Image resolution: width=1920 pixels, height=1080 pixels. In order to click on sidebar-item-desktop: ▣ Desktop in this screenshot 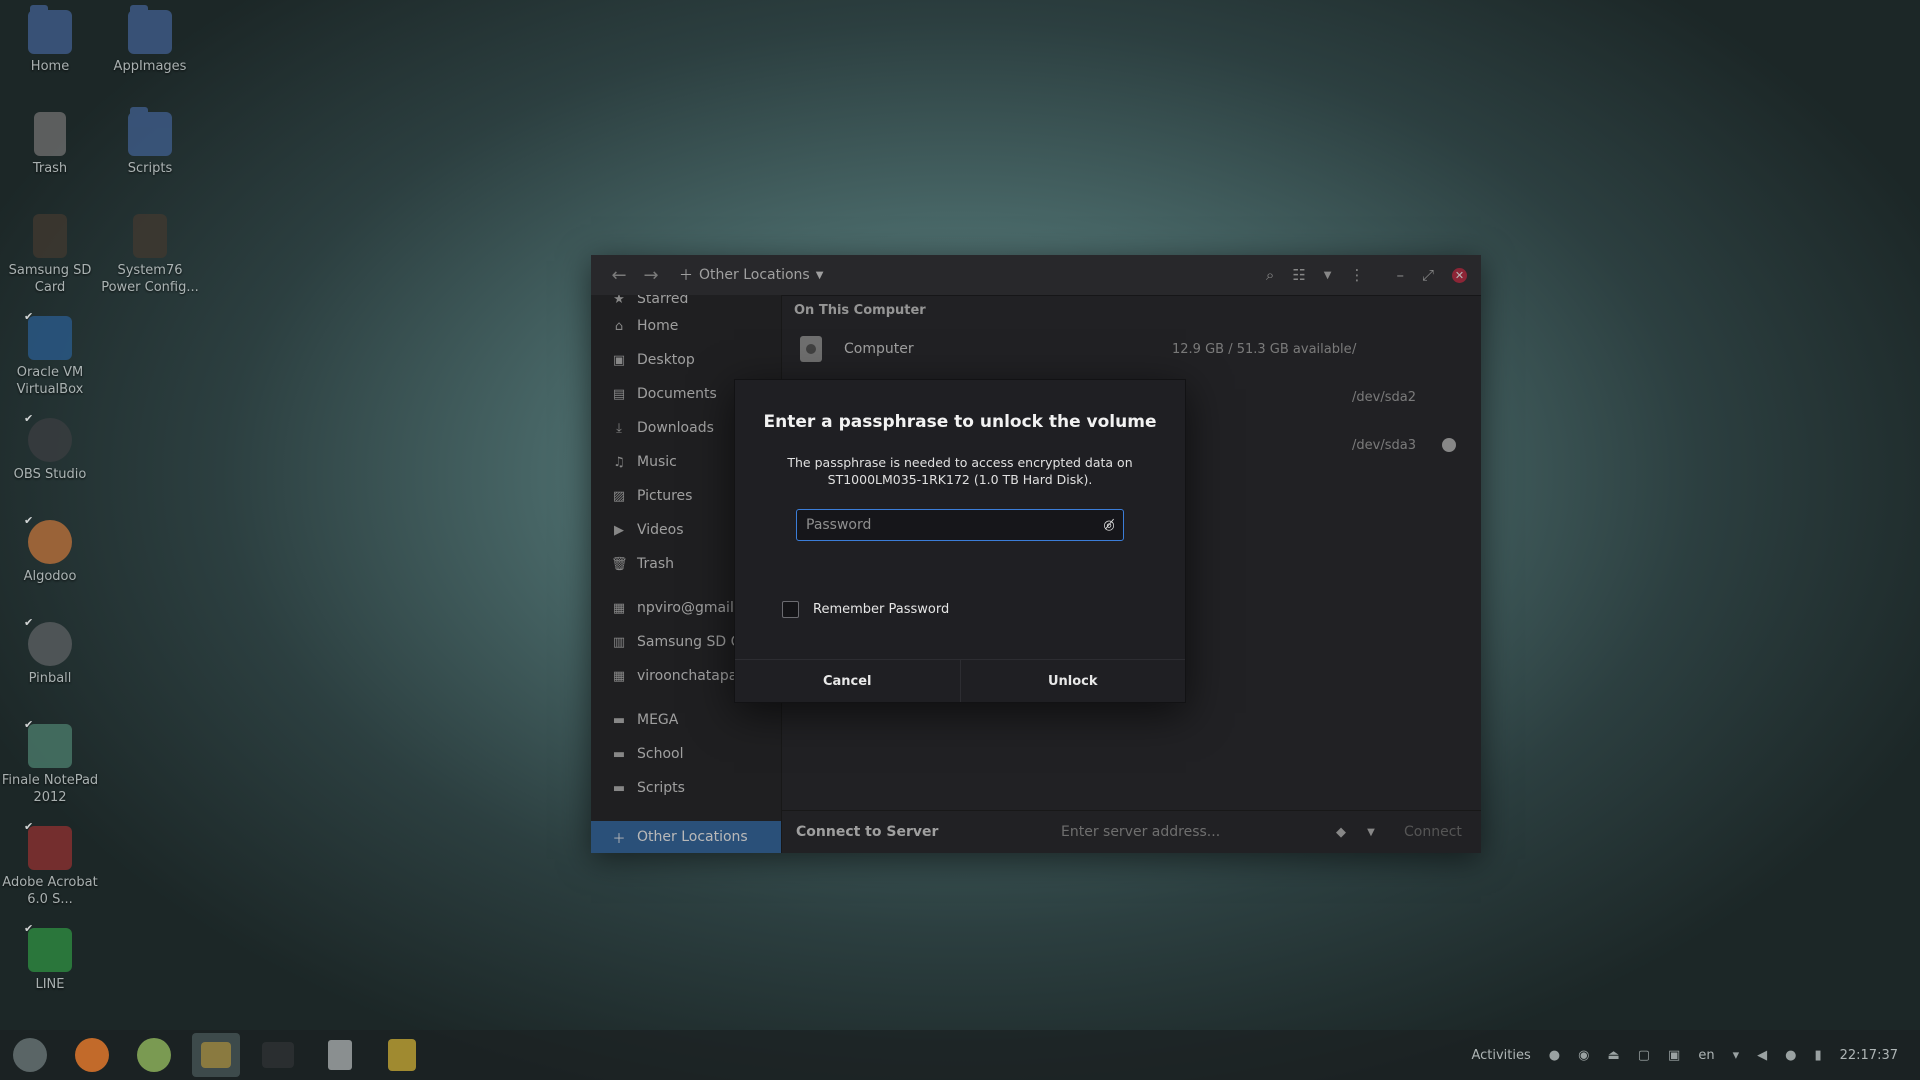, I will do `click(686, 360)`.